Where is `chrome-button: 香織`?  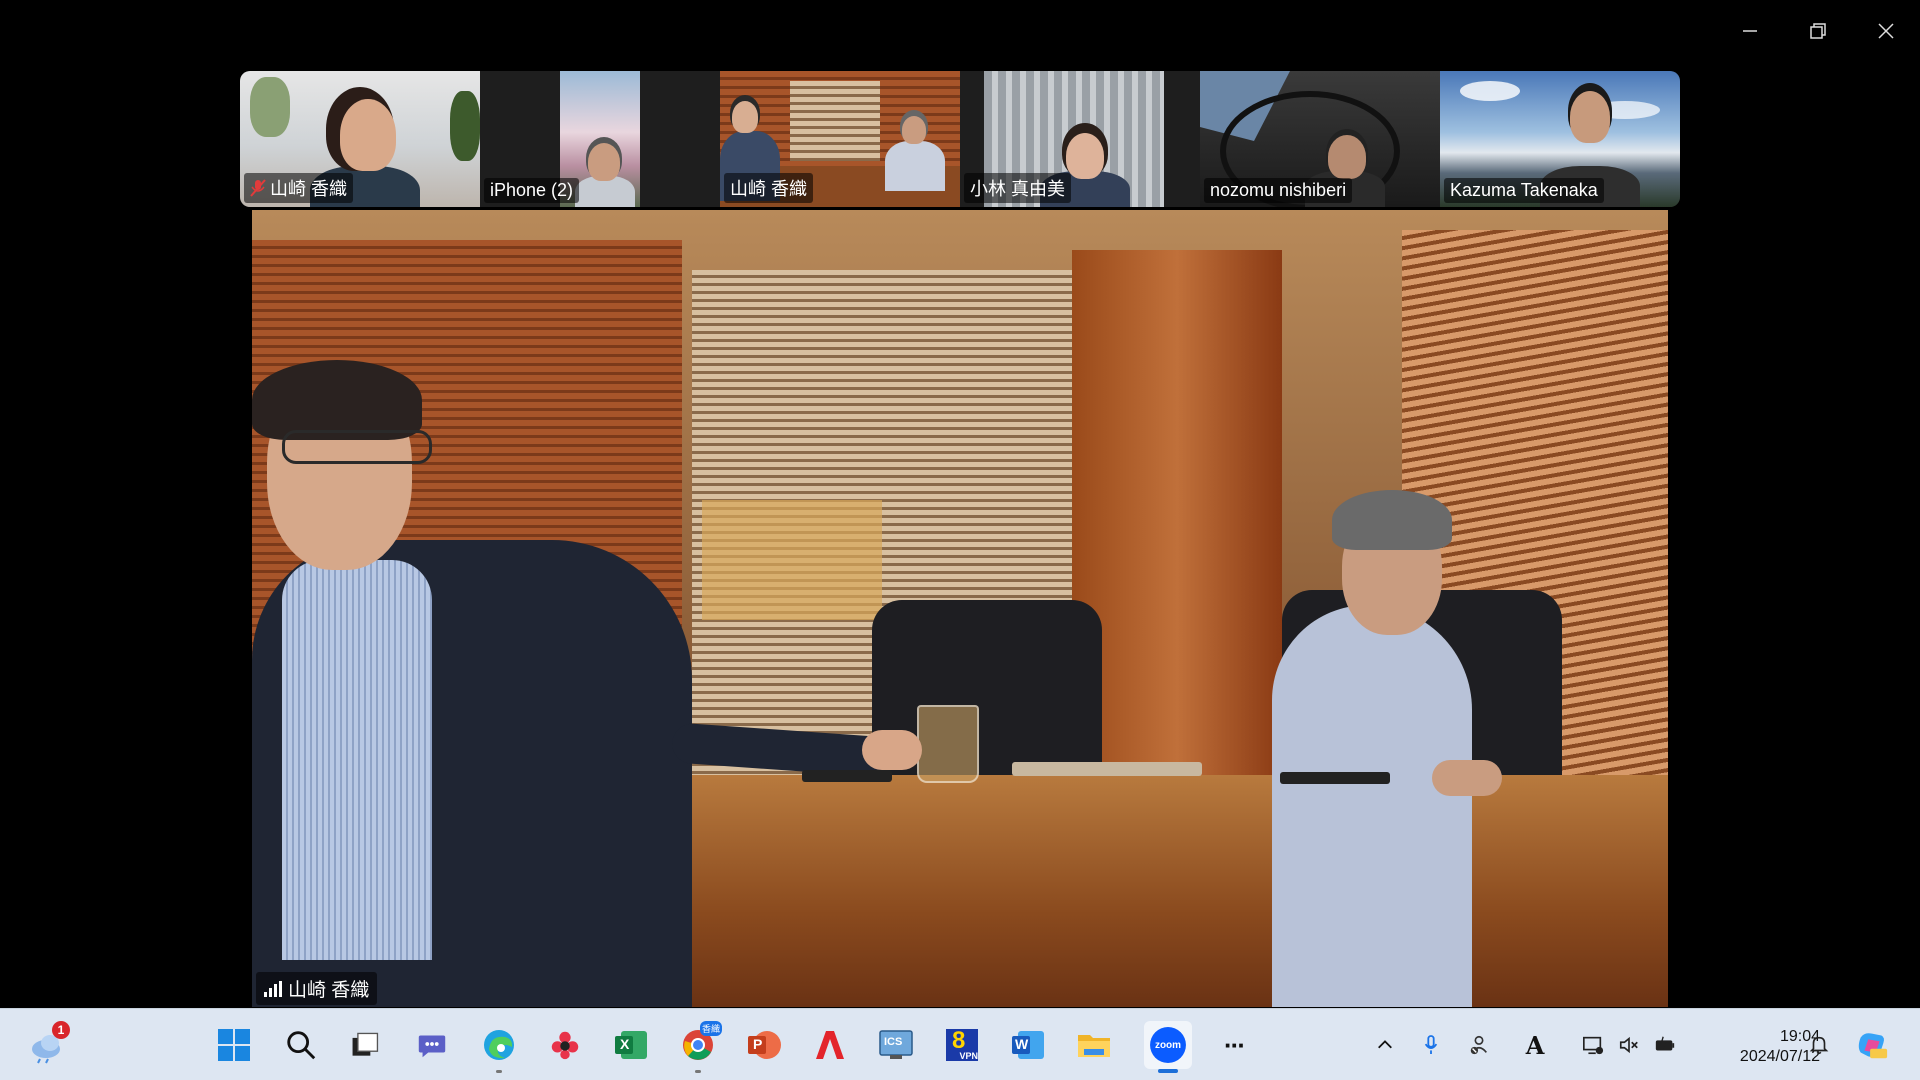 chrome-button: 香織 is located at coordinates (698, 1047).